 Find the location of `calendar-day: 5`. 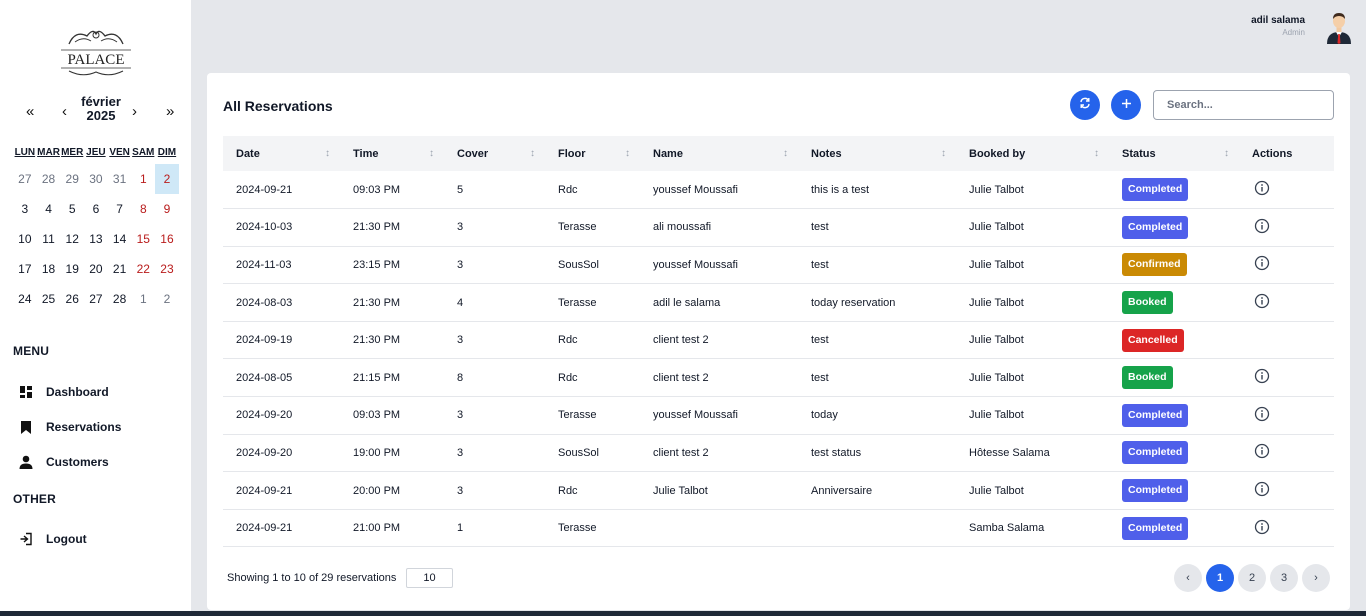

calendar-day: 5 is located at coordinates (72, 209).